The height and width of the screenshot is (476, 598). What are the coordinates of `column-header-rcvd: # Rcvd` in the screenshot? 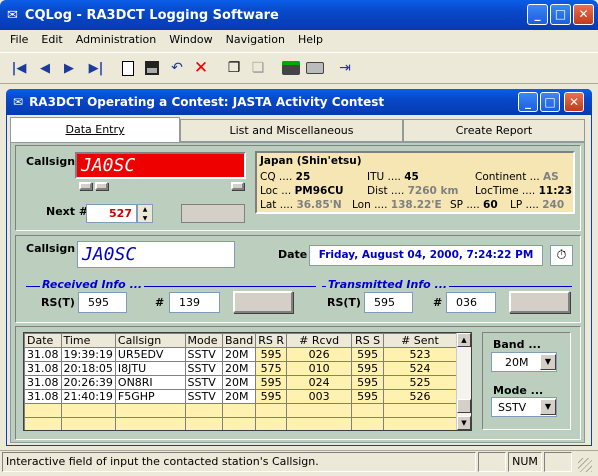 It's located at (319, 340).